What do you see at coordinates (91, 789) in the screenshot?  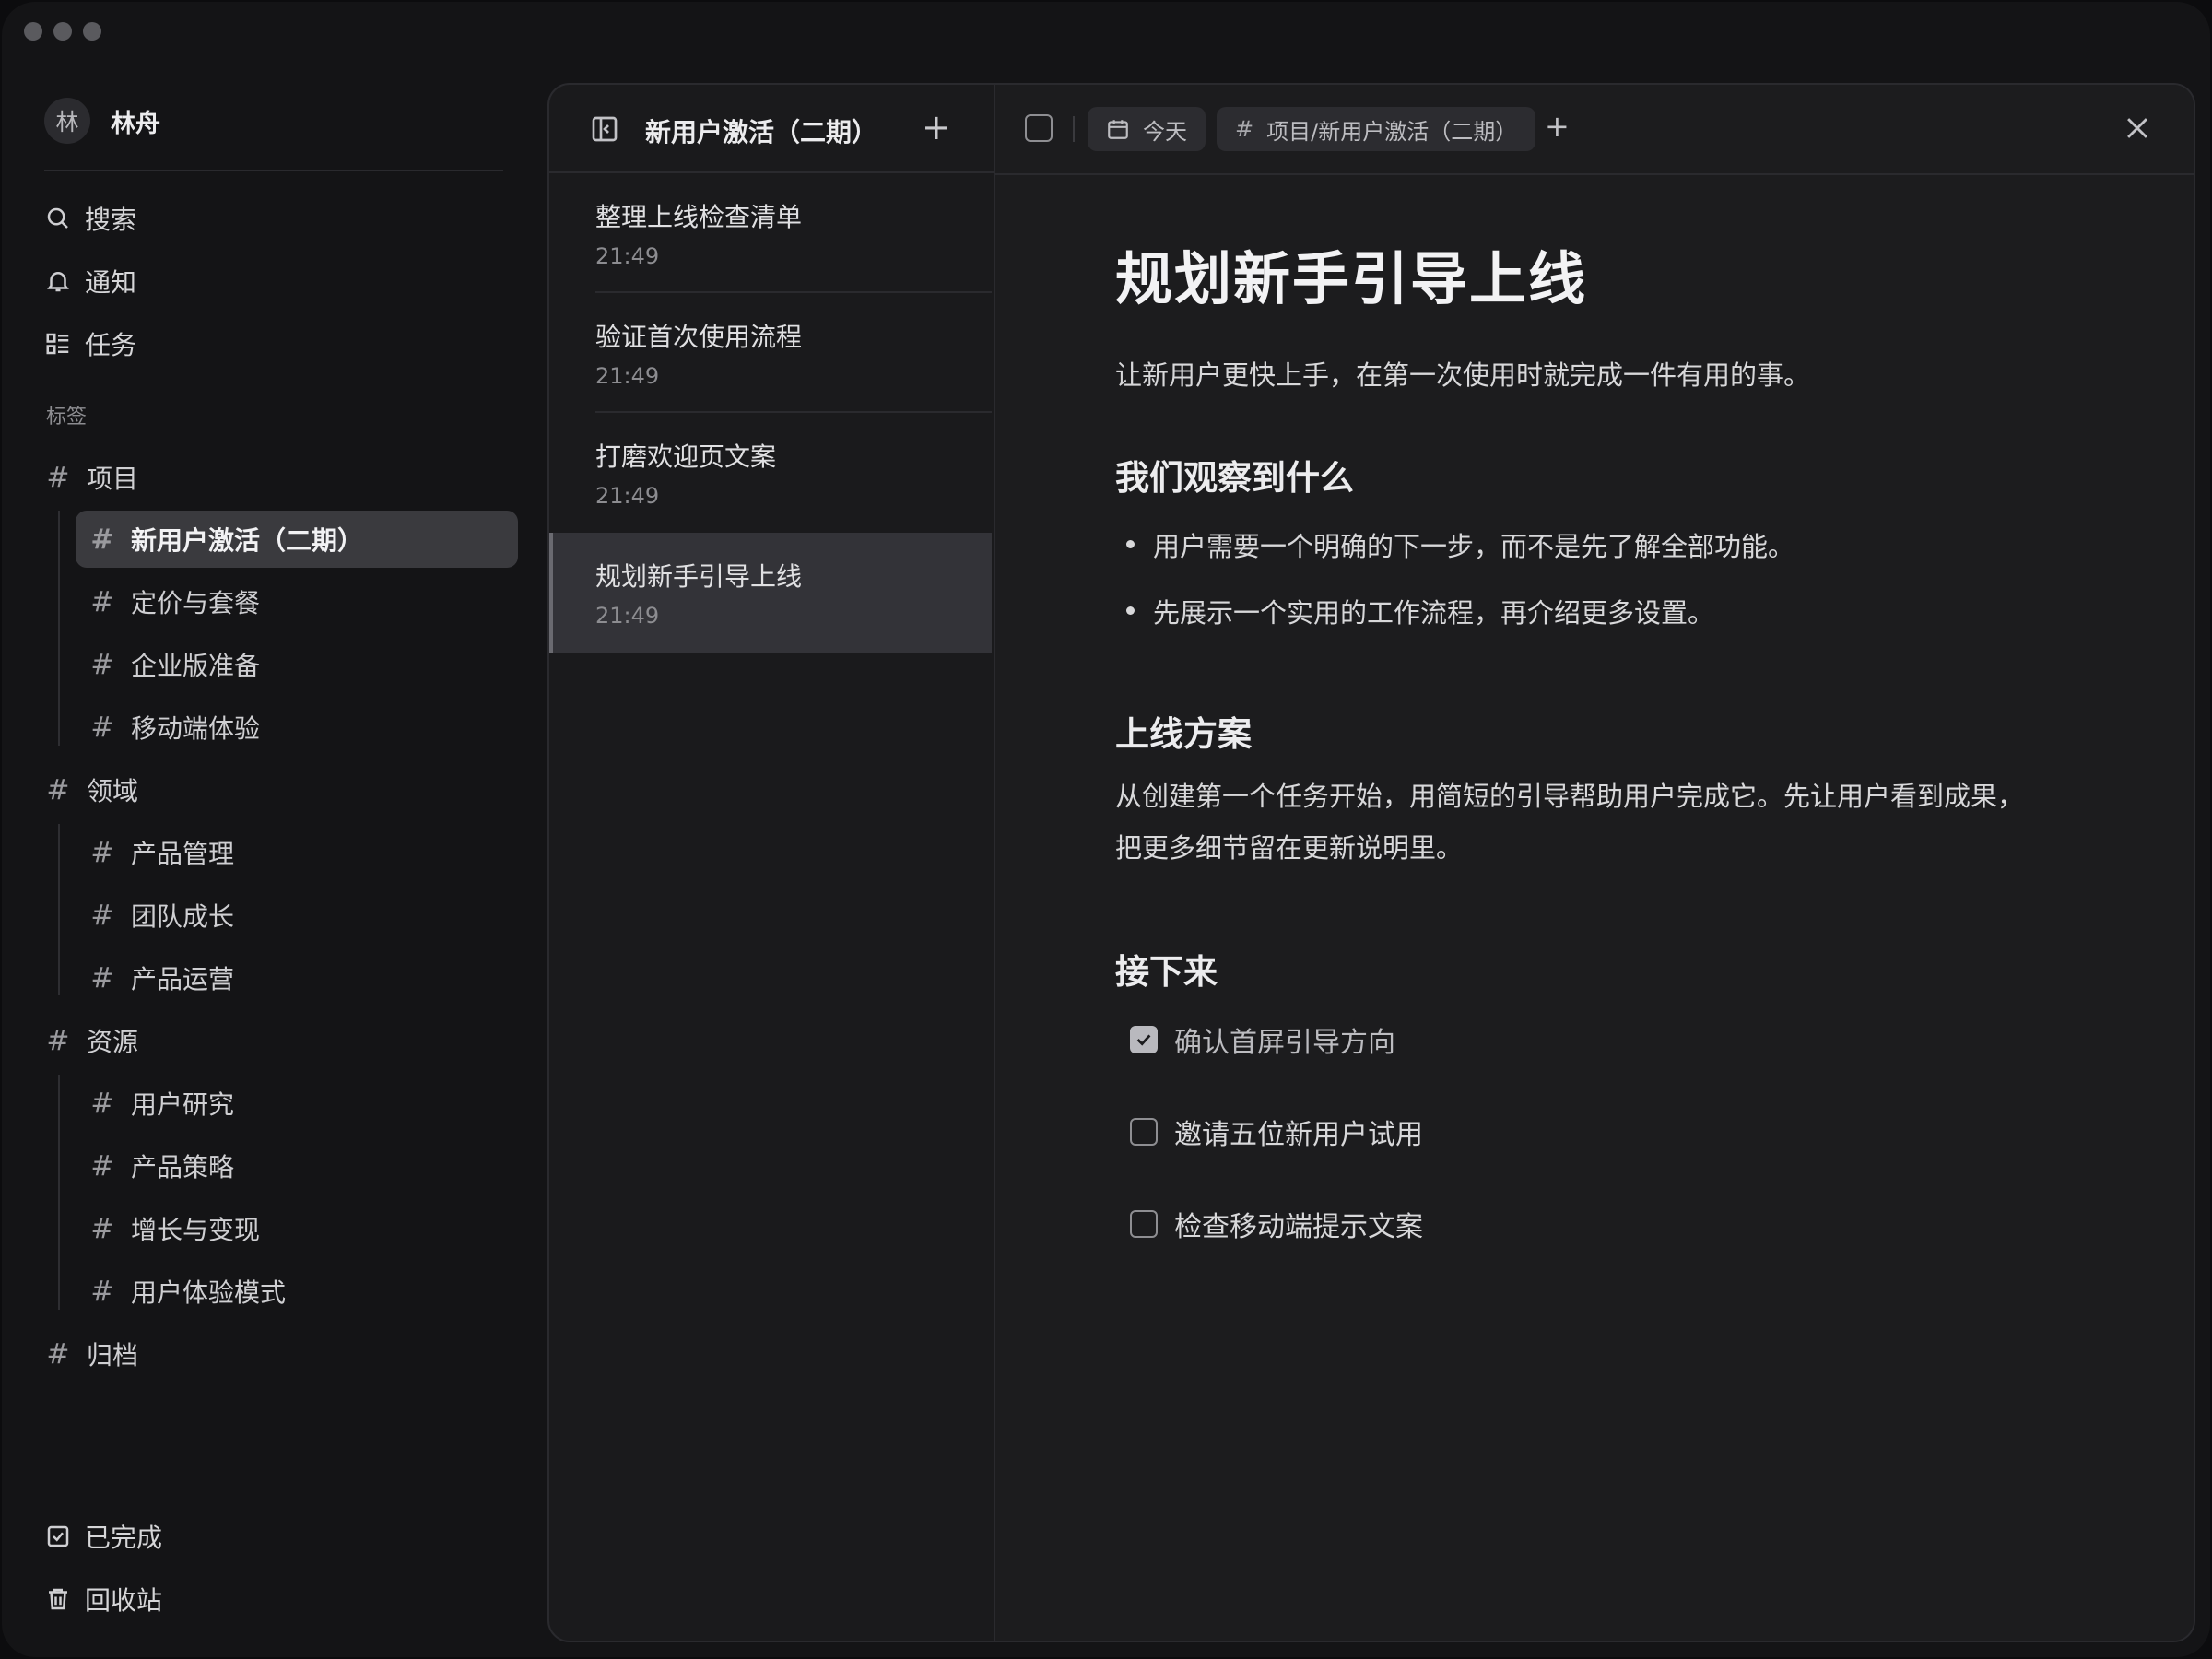 I see `tag-areas: # 领域` at bounding box center [91, 789].